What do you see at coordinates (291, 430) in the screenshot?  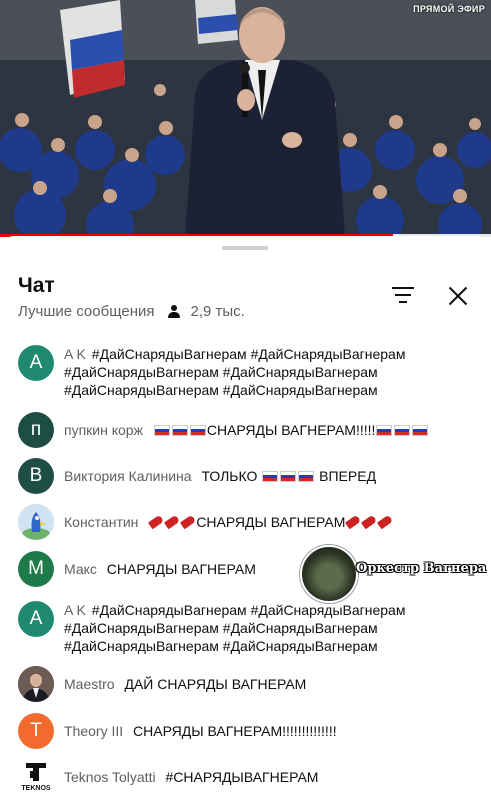 I see `message-text: СНАРЯДЫ ВАГНЕРАМ!!!!!` at bounding box center [291, 430].